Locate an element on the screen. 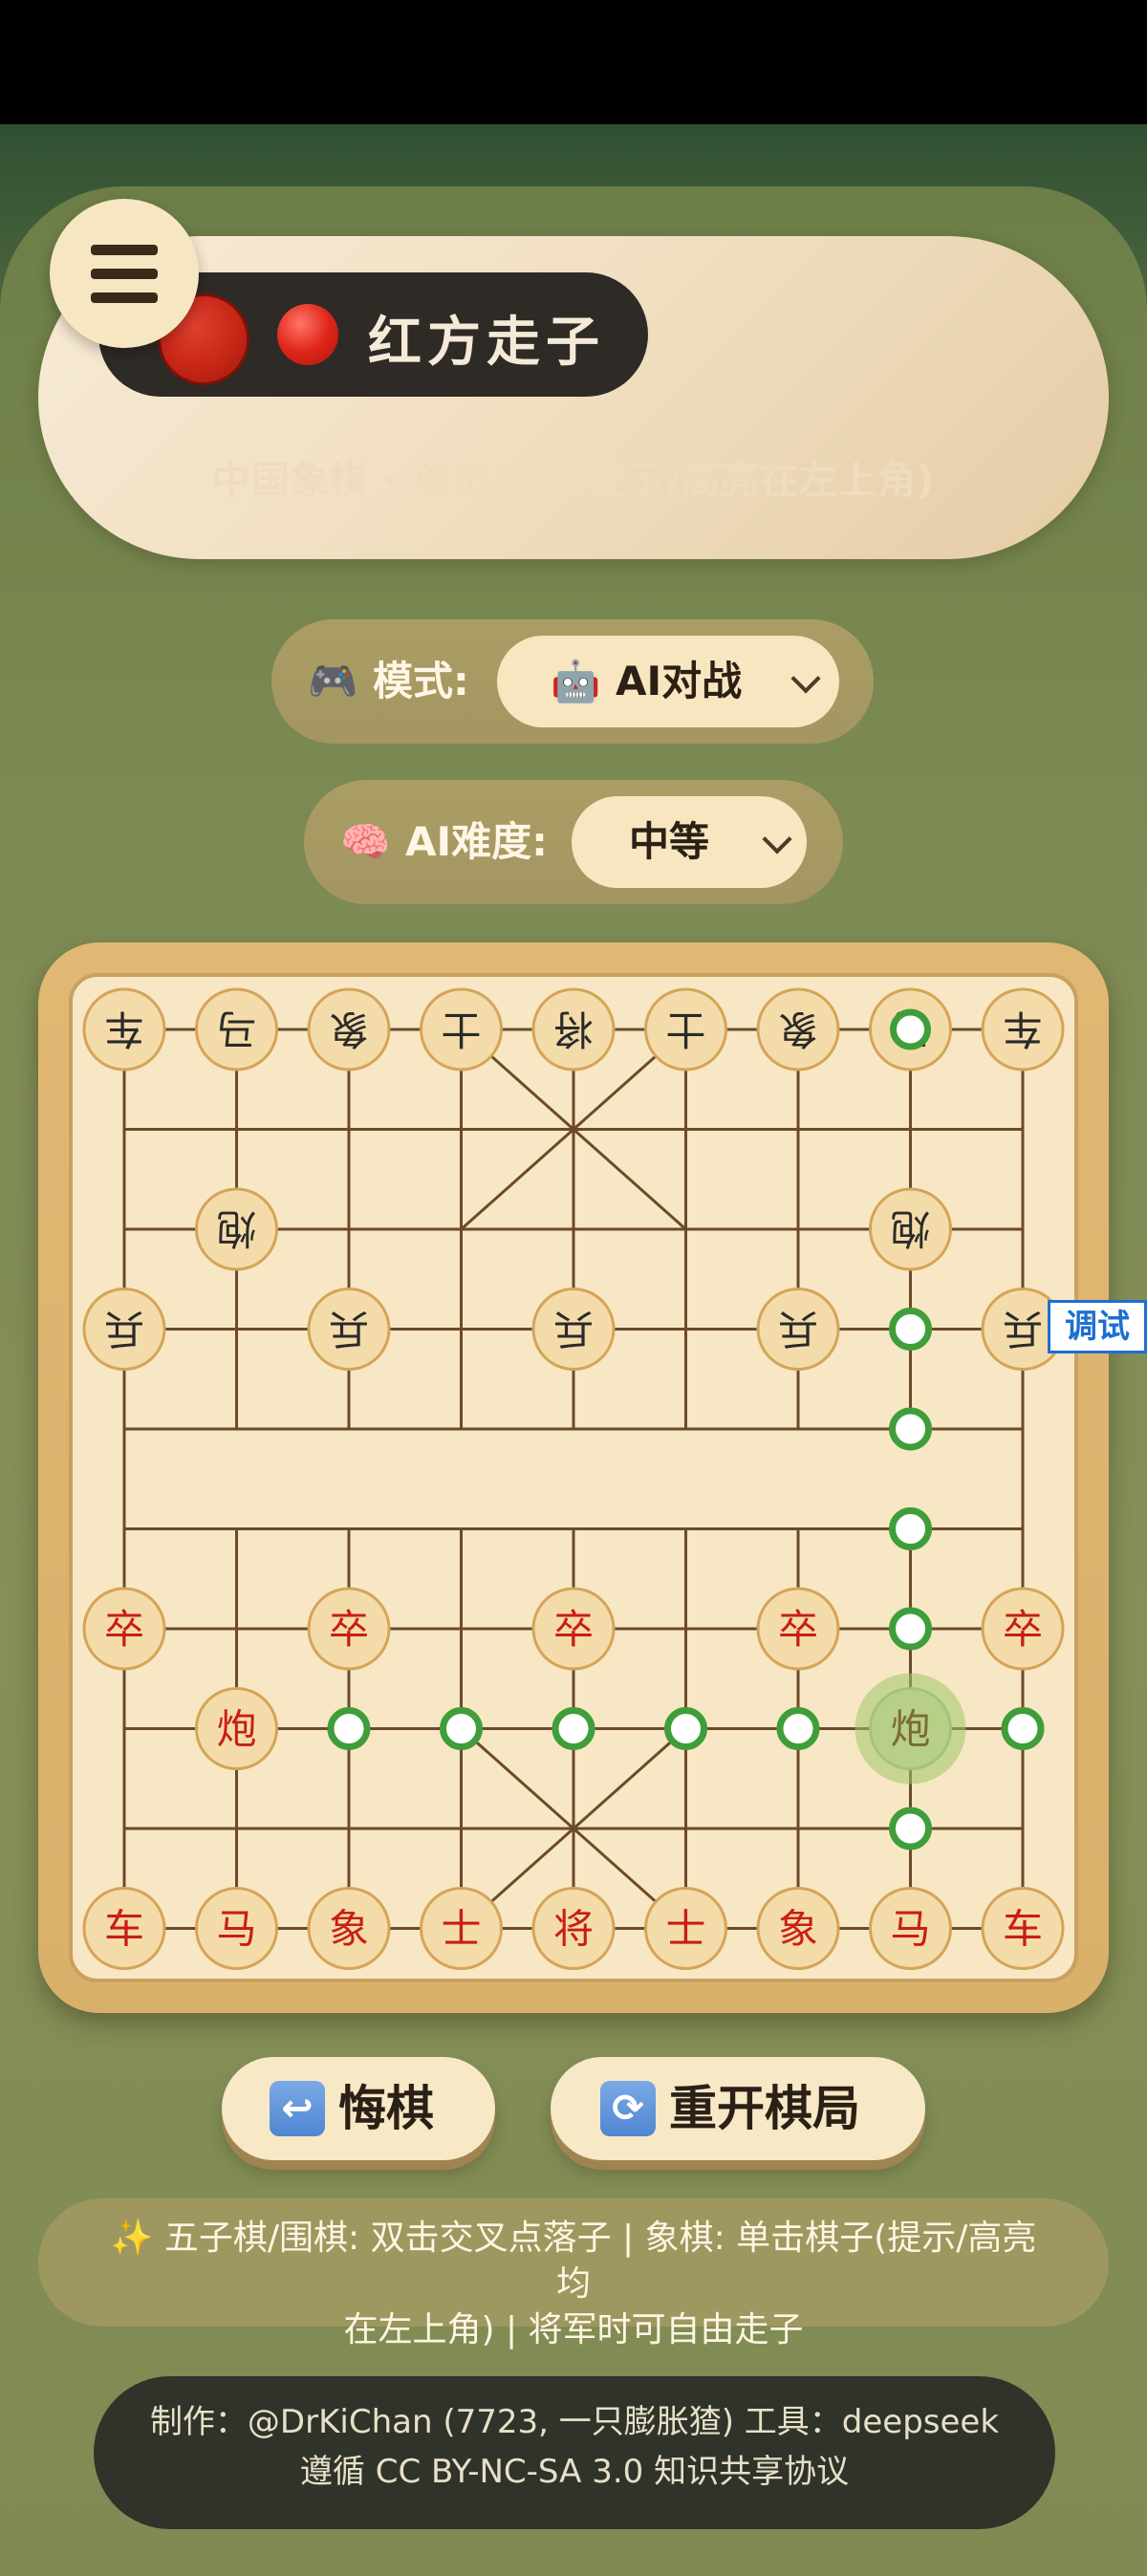 The height and width of the screenshot is (2576, 1147). restart-label: 重开棋局 is located at coordinates (764, 2108).